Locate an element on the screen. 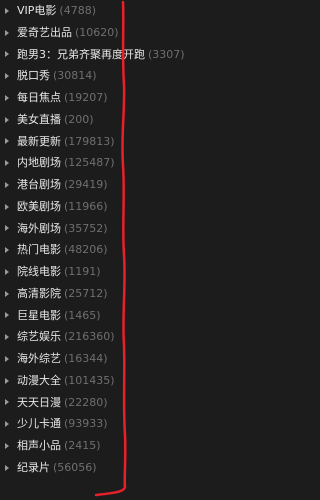 Image resolution: width=320 pixels, height=500 pixels. list-item-count: (179813) is located at coordinates (89, 141).